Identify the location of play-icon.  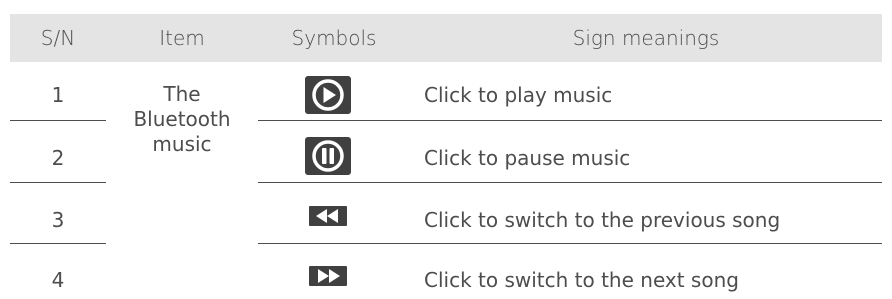
(328, 95).